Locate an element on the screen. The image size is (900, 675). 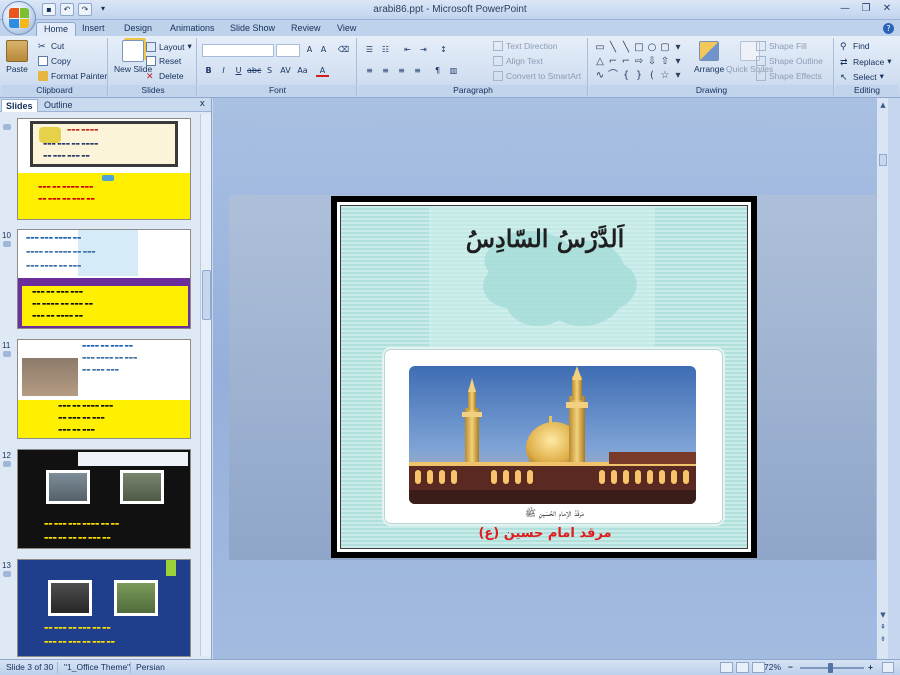
layout-button: Layout ▾ is located at coordinates (169, 46).